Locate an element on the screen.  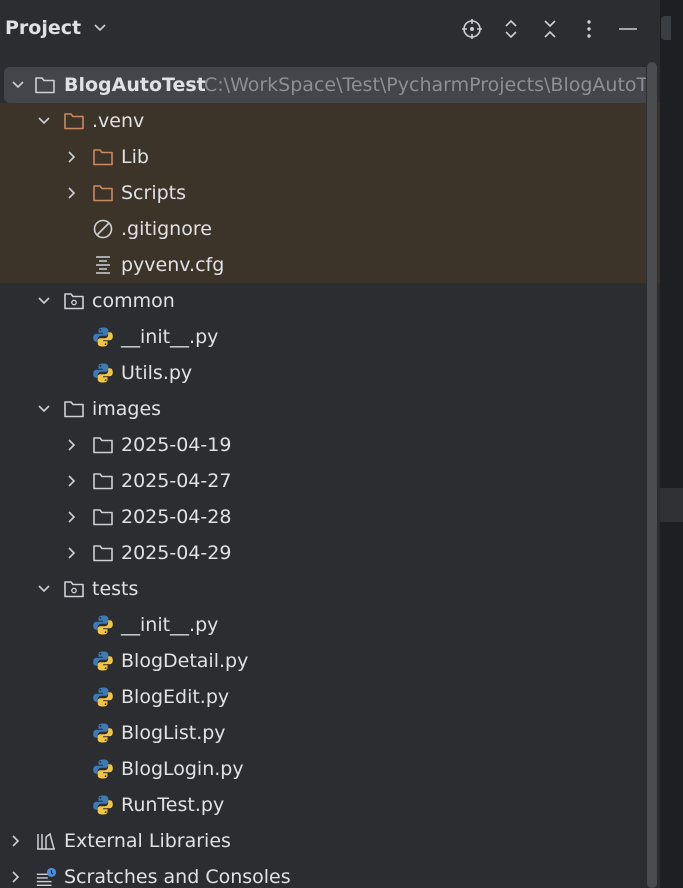
tree-item-label: Scripts is located at coordinates (154, 193).